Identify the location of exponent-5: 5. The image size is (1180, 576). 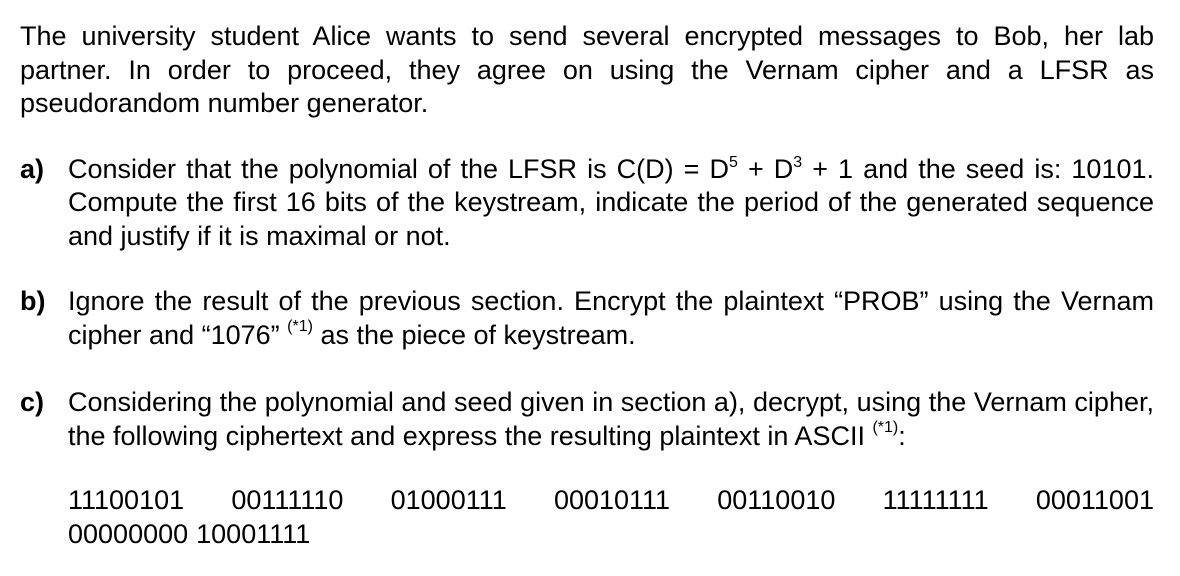
(733, 162).